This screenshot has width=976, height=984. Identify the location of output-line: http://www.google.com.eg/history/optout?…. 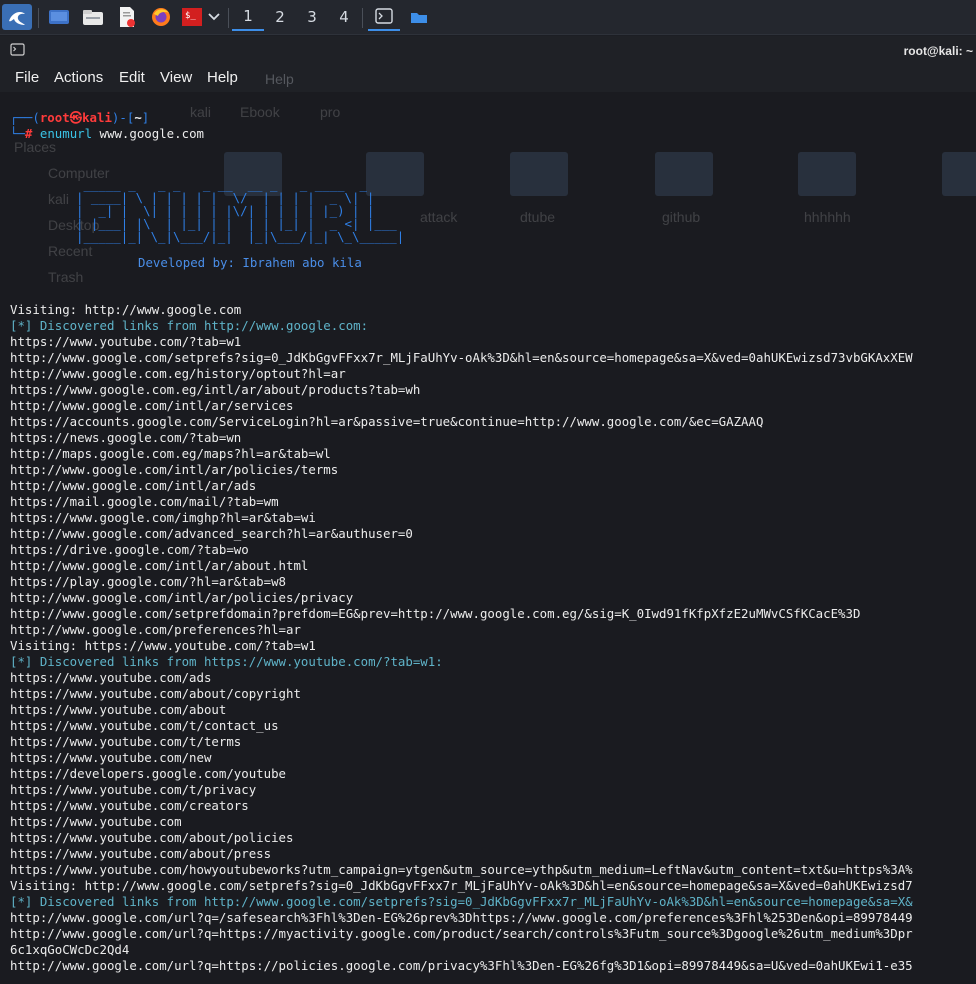
(178, 373).